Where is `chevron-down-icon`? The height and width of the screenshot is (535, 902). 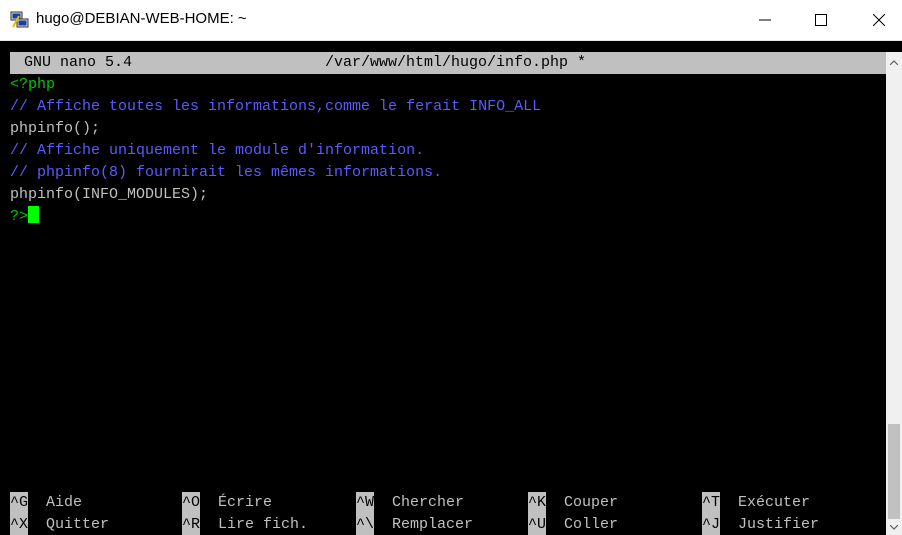
chevron-down-icon is located at coordinates (894, 527).